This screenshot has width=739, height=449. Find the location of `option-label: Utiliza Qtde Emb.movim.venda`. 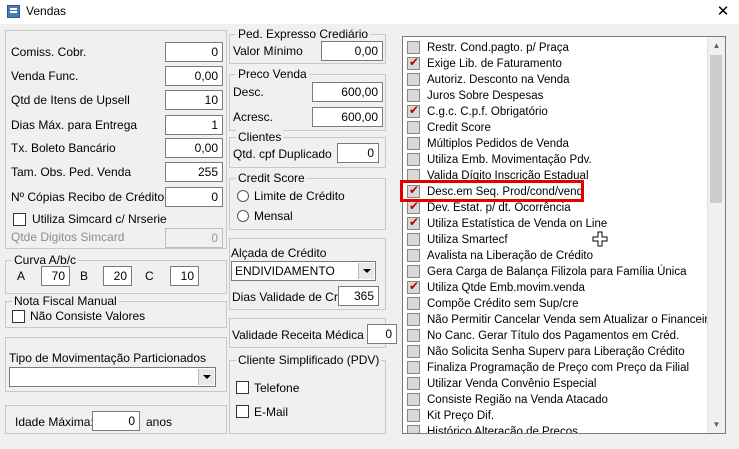

option-label: Utiliza Qtde Emb.movim.venda is located at coordinates (506, 288).